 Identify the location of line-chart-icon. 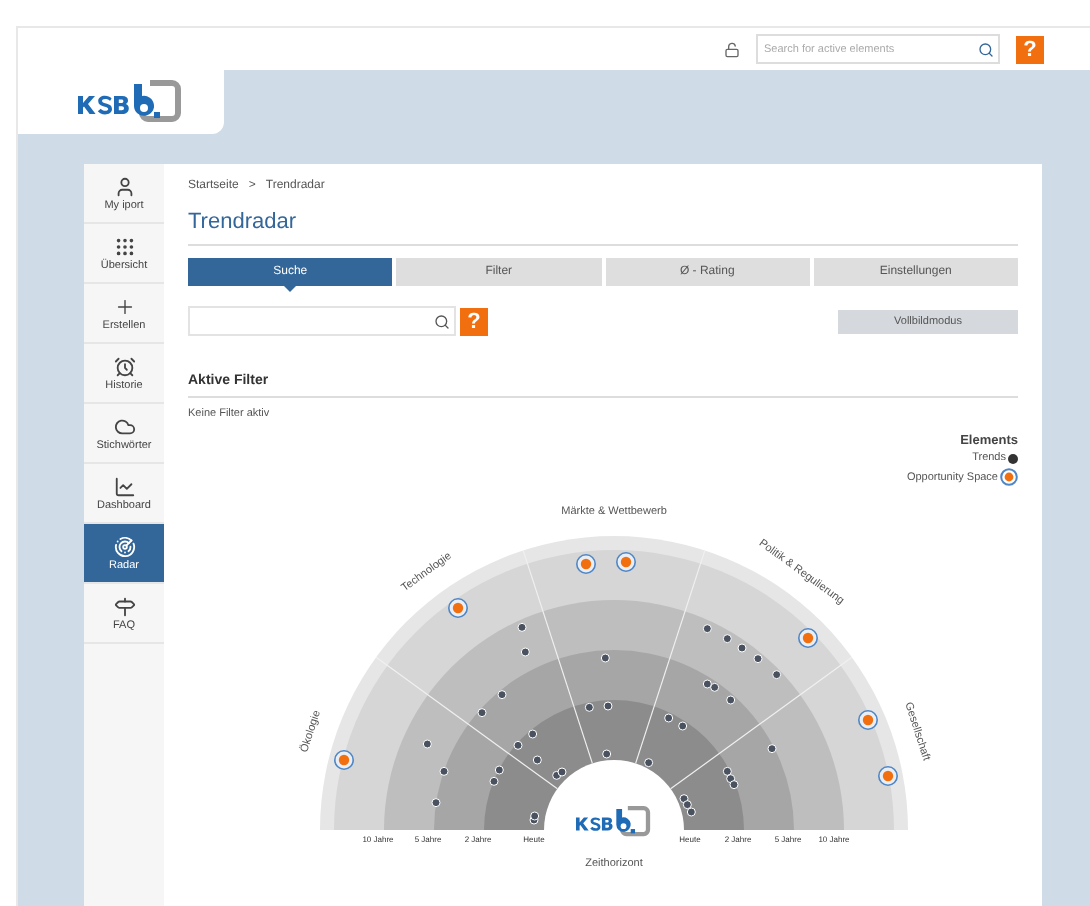
(124, 486).